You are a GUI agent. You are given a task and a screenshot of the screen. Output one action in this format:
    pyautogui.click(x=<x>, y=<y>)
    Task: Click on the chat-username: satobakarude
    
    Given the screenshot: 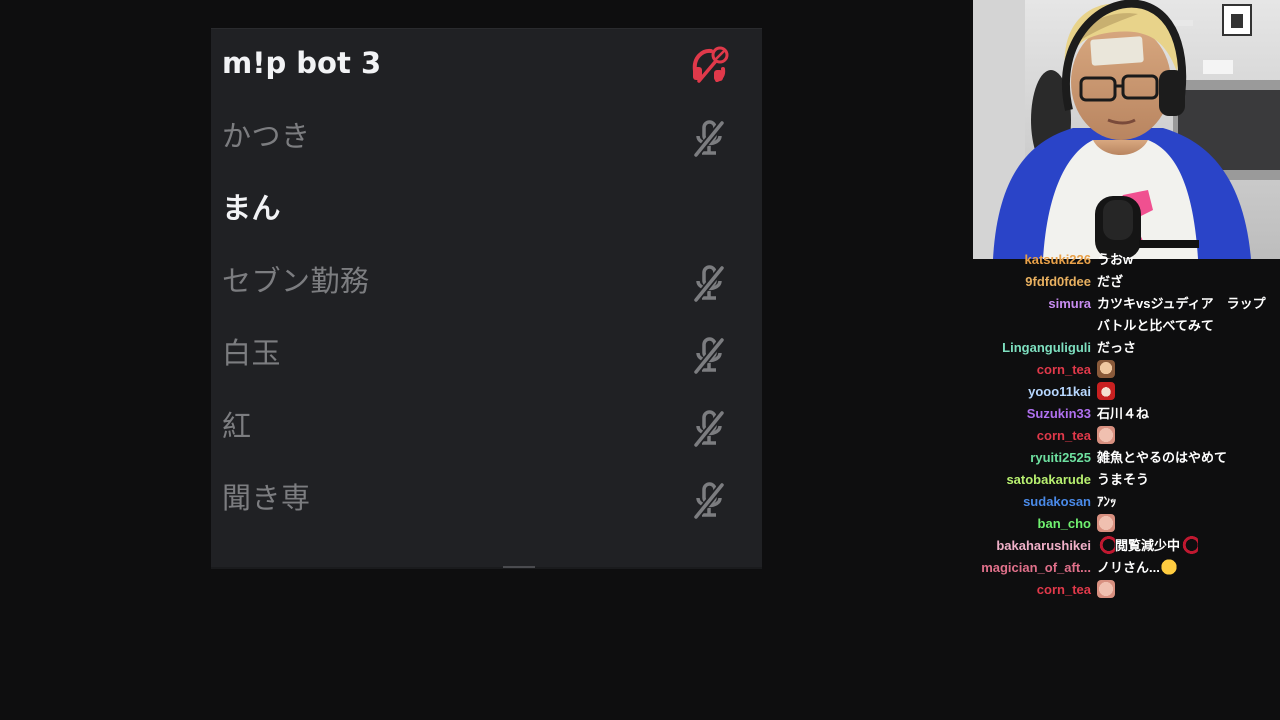 What is the action you would take?
    pyautogui.click(x=1048, y=480)
    